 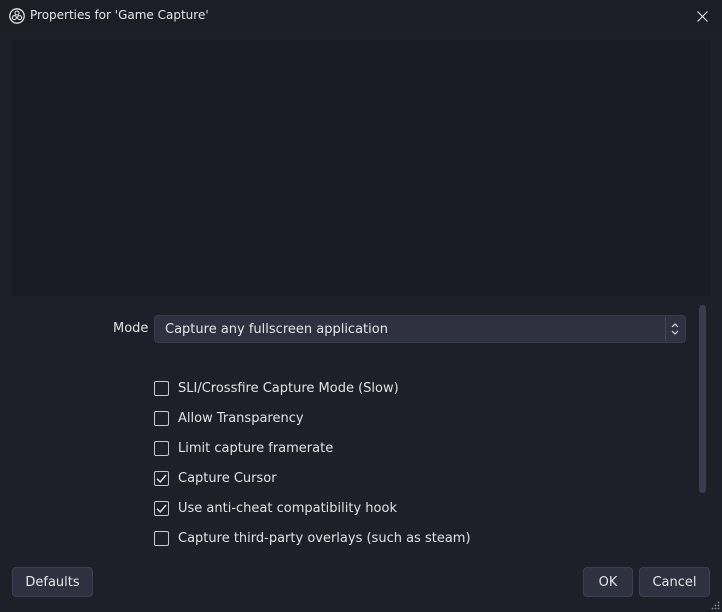 I want to click on close-icon, so click(x=702, y=16).